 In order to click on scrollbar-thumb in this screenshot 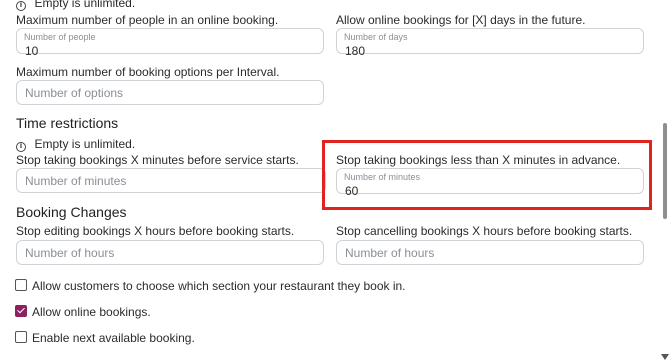, I will do `click(665, 171)`.